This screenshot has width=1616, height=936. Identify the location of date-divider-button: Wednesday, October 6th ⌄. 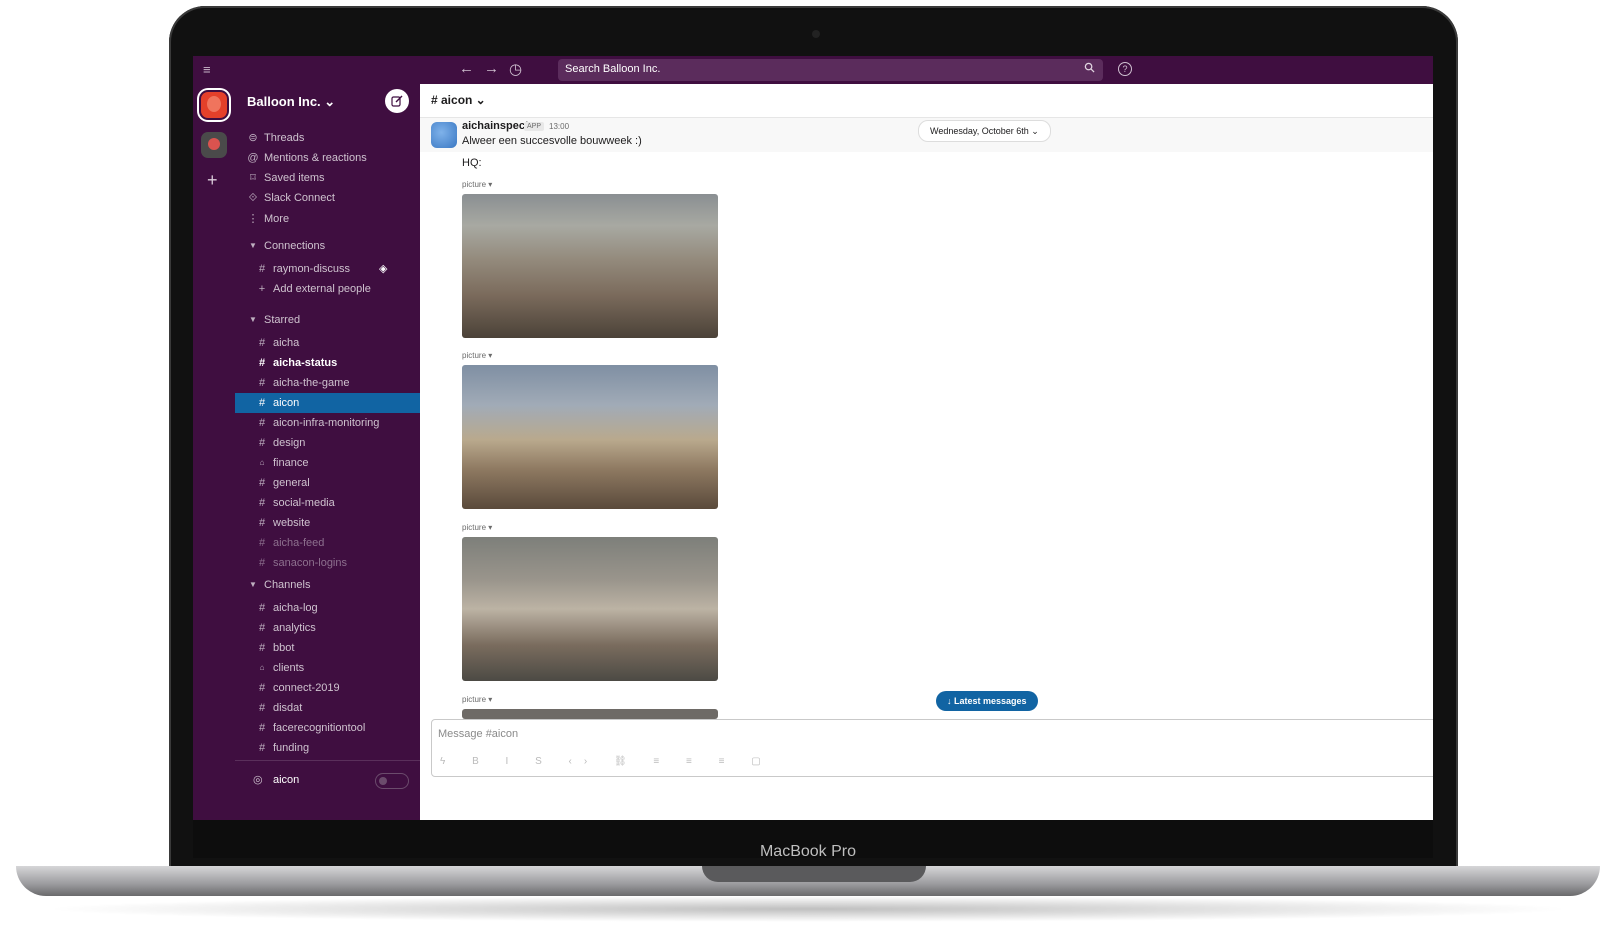
(984, 131).